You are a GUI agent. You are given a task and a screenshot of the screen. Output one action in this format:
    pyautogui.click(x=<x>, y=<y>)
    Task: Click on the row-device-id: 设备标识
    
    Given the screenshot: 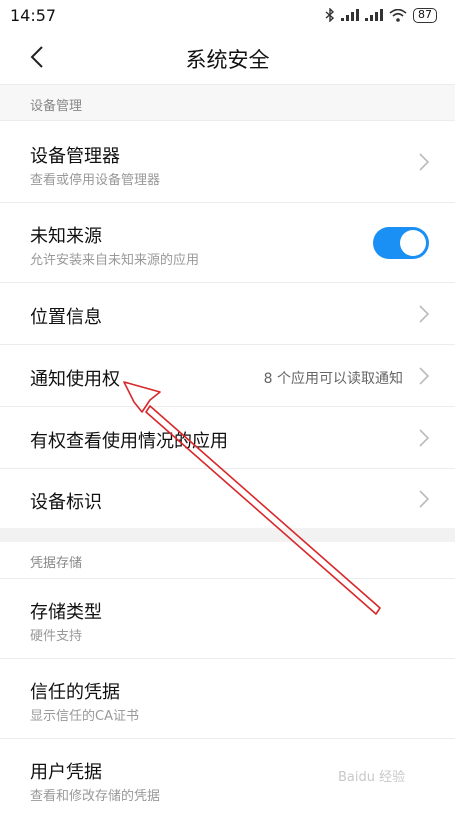 What is the action you would take?
    pyautogui.click(x=227, y=498)
    